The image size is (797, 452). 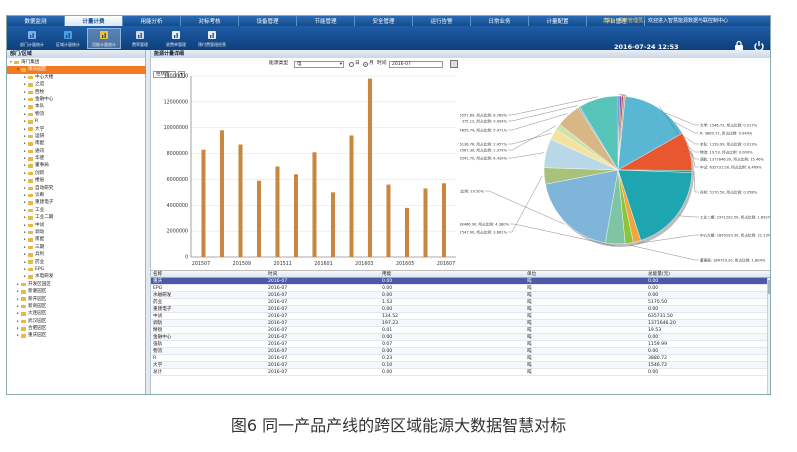 What do you see at coordinates (208, 274) in the screenshot?
I see `column-header: 名称` at bounding box center [208, 274].